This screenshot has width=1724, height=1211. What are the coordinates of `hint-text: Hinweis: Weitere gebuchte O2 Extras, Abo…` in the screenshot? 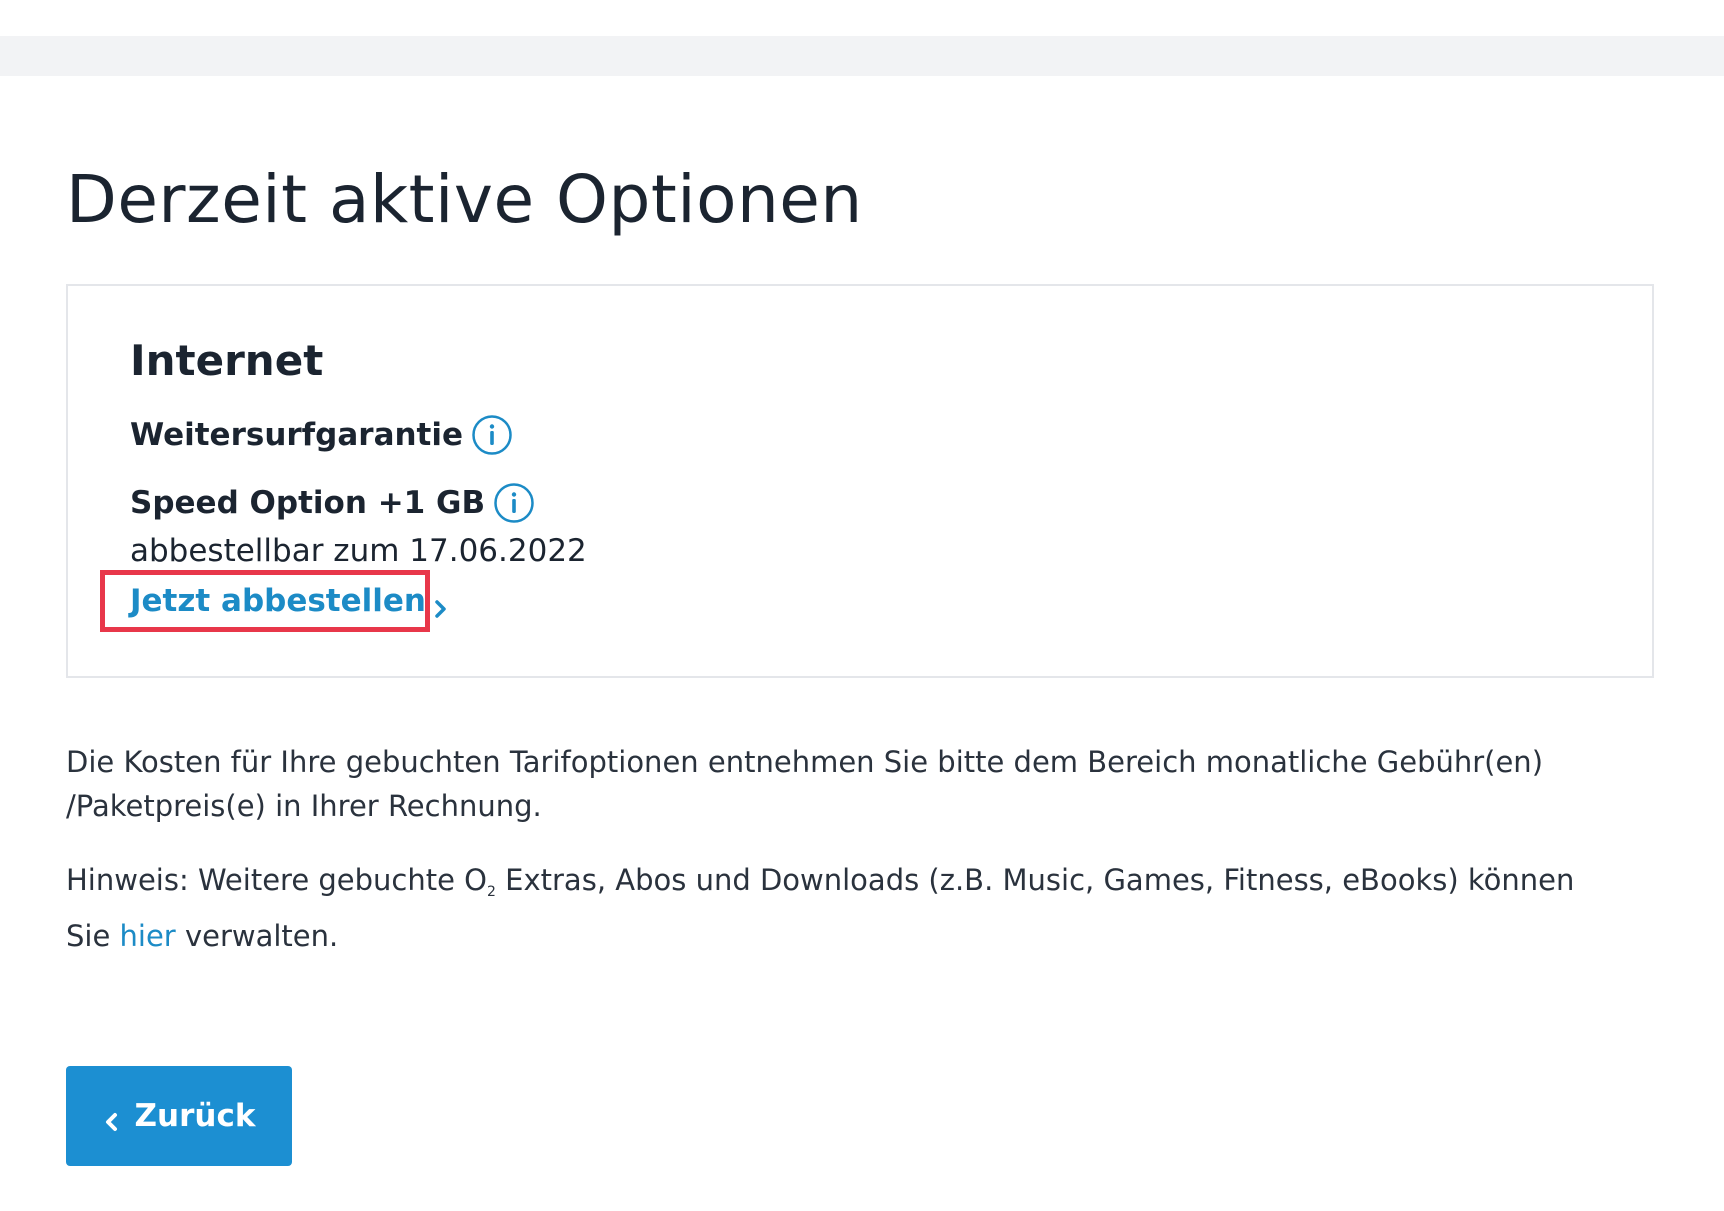 It's located at (846, 908).